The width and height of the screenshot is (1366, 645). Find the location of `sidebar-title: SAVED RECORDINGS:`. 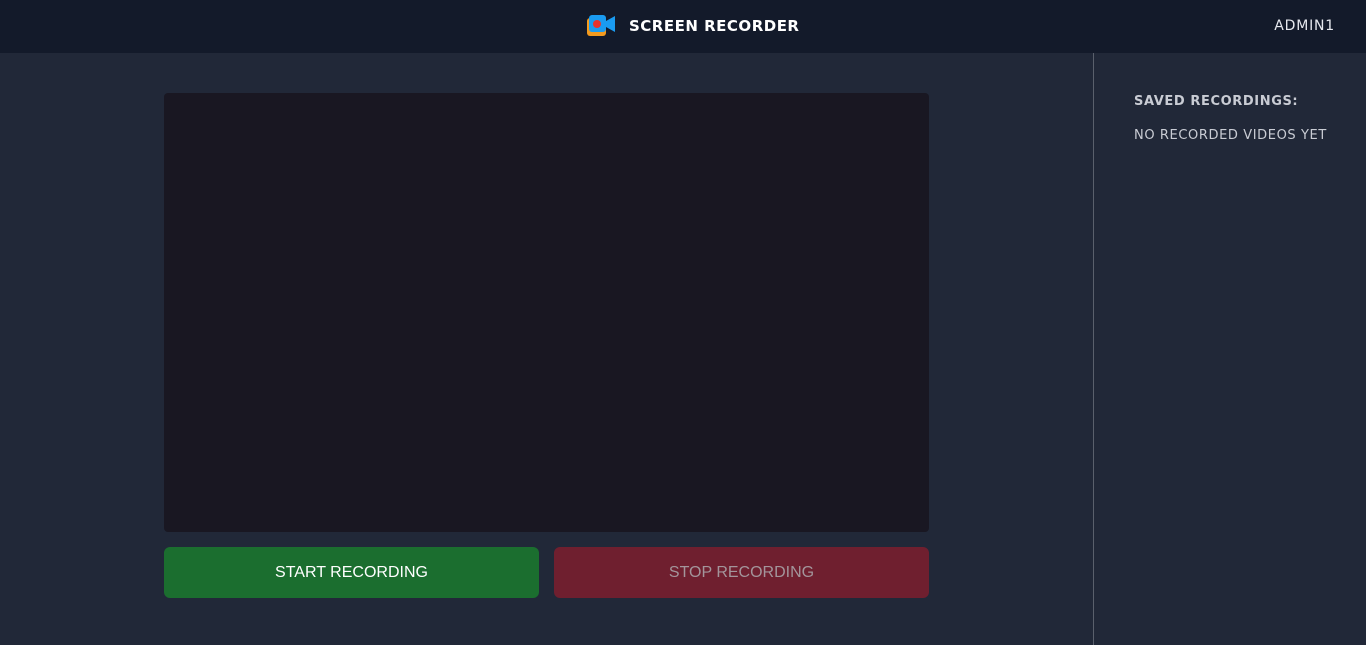

sidebar-title: SAVED RECORDINGS: is located at coordinates (1216, 101).